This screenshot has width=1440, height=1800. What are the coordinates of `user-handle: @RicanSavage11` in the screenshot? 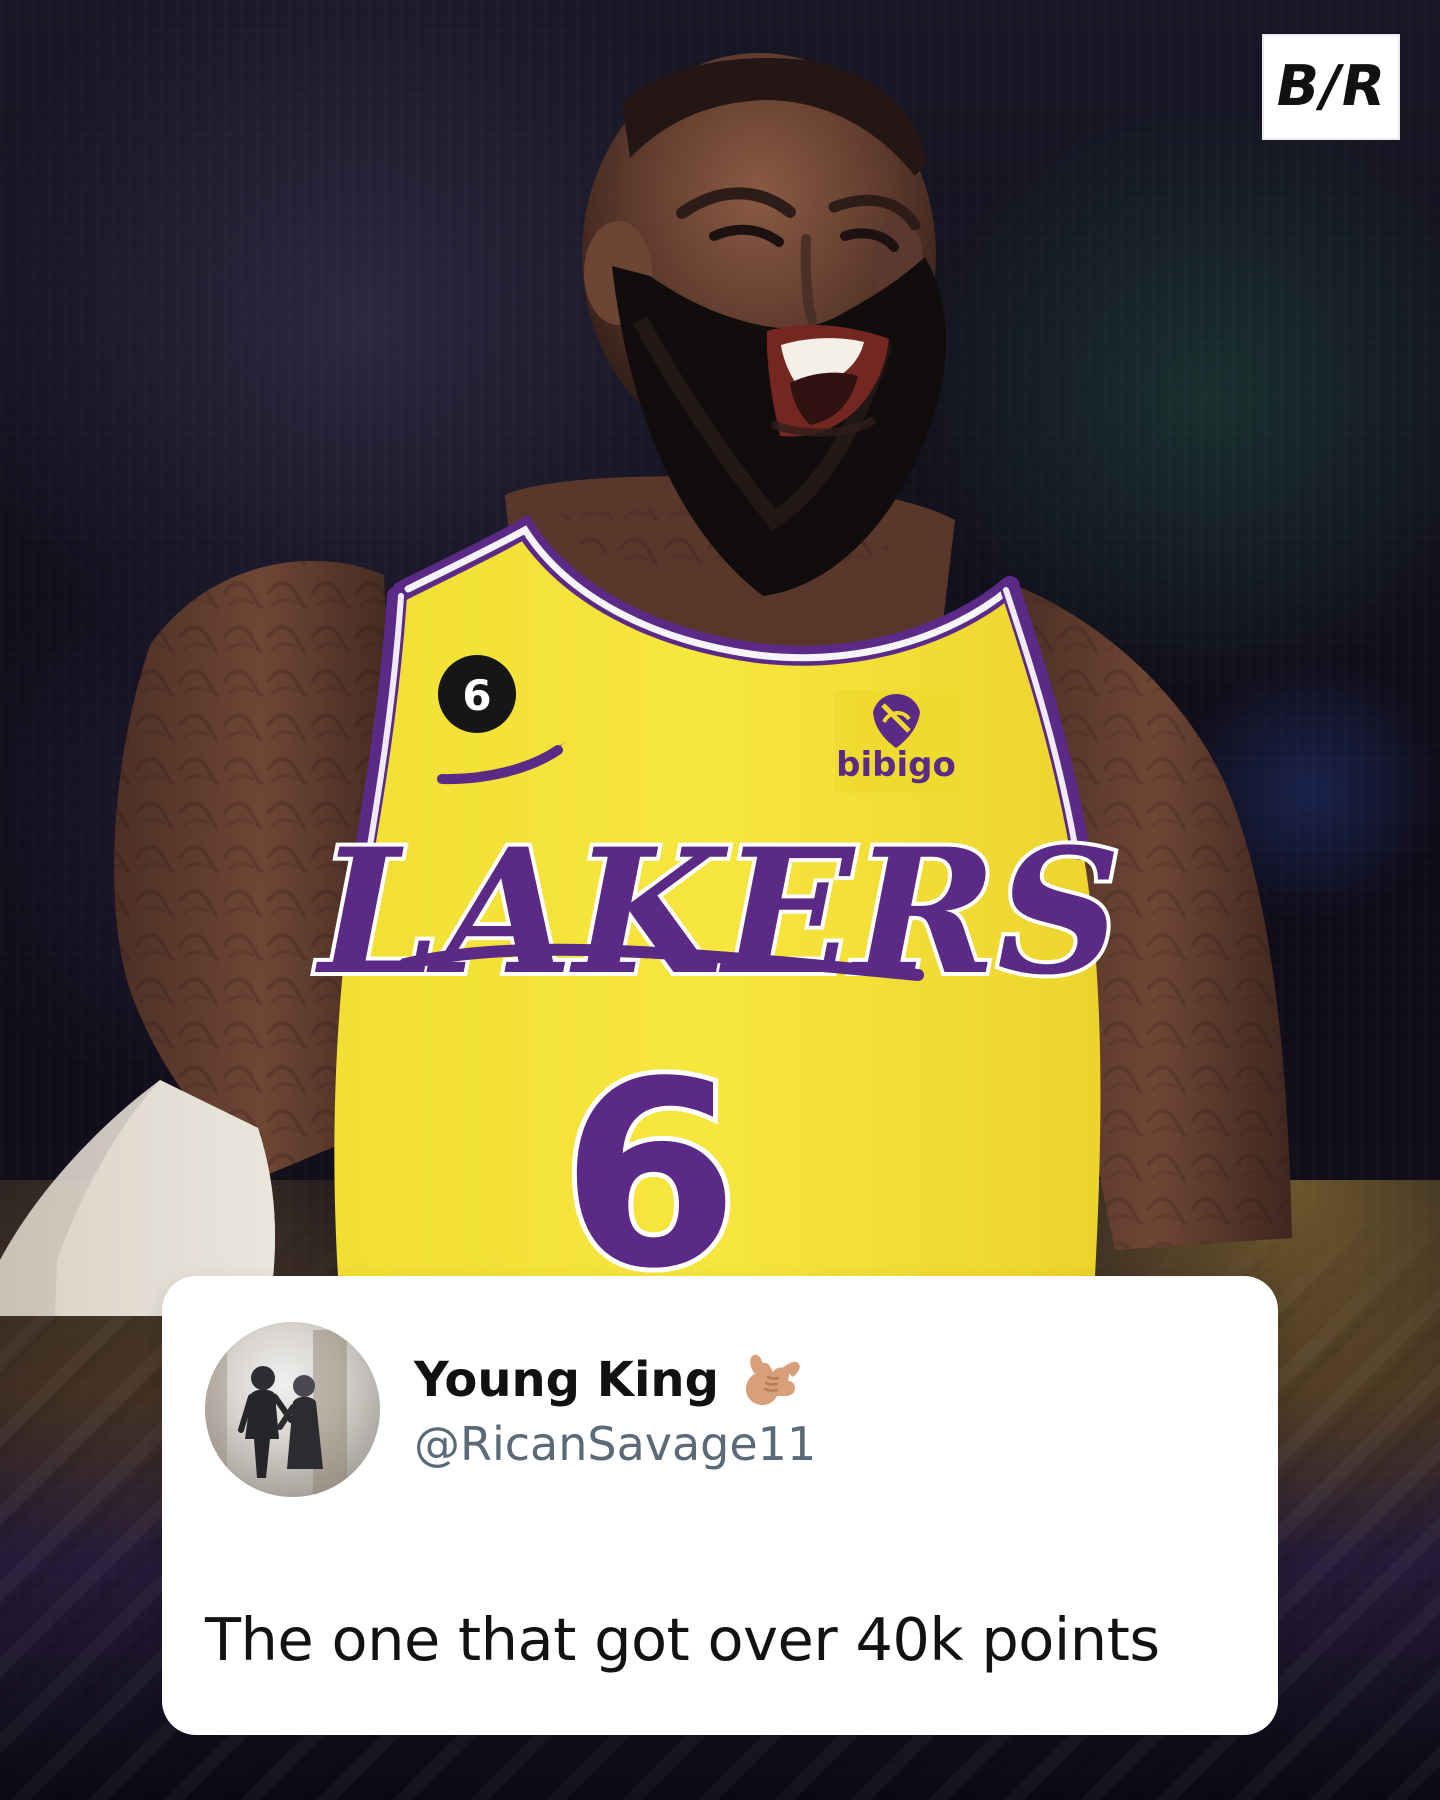 It's located at (615, 1444).